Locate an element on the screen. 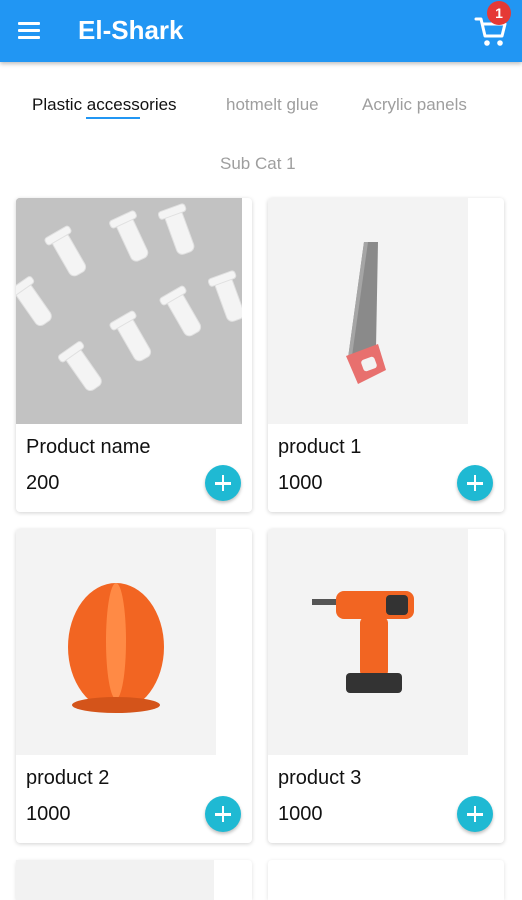  menu-icon is located at coordinates (29, 31).